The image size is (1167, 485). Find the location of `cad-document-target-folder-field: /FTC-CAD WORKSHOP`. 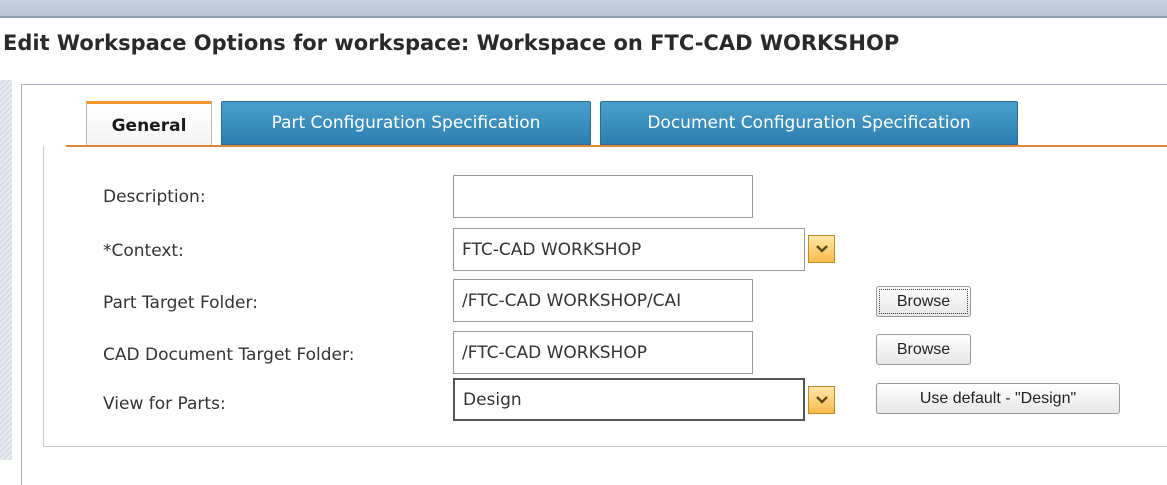

cad-document-target-folder-field: /FTC-CAD WORKSHOP is located at coordinates (603, 352).